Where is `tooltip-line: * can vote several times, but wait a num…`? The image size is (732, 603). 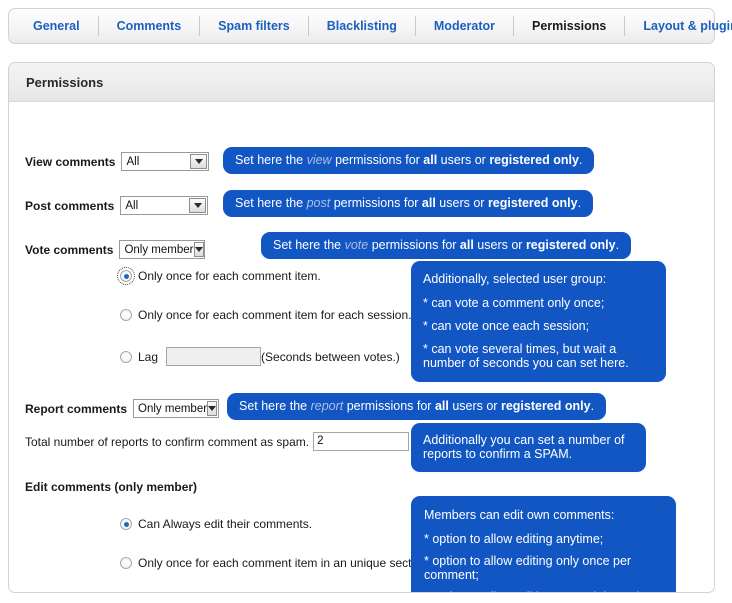 tooltip-line: * can vote several times, but wait a num… is located at coordinates (526, 355).